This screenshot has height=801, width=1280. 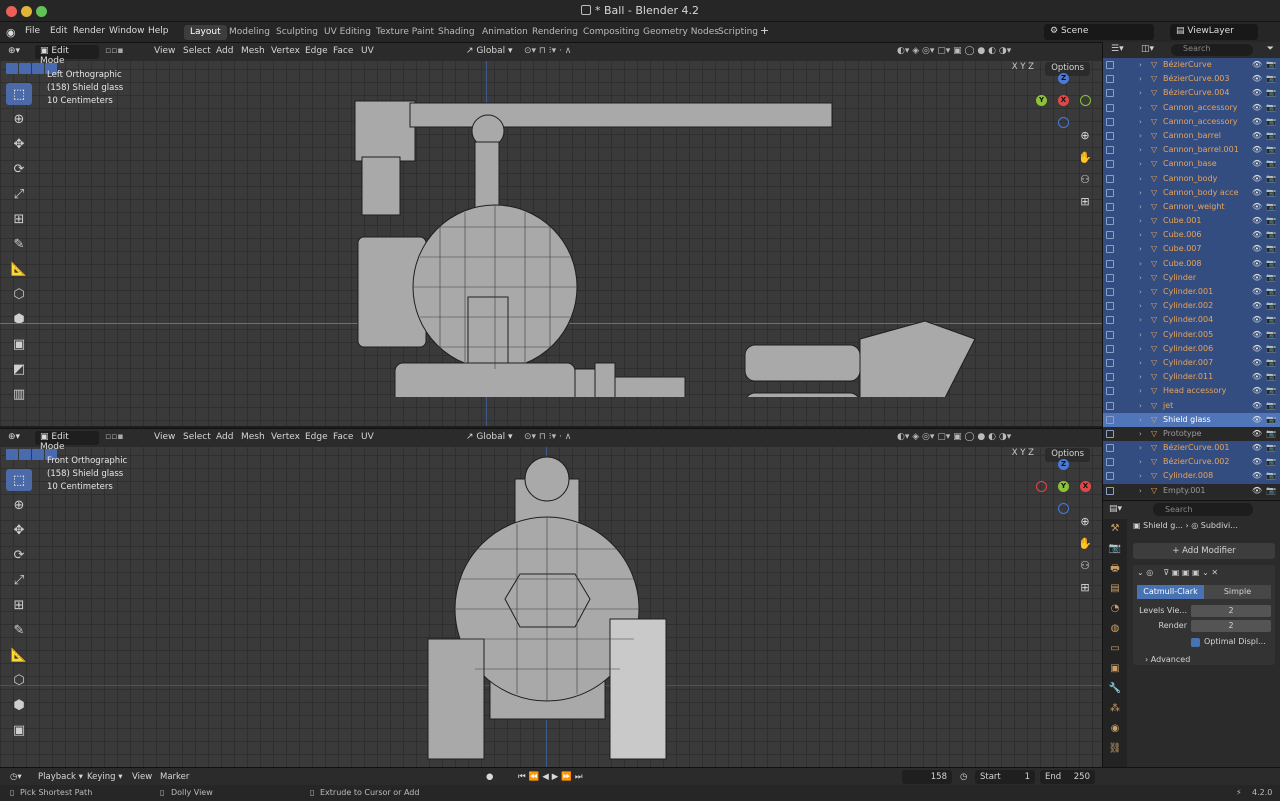 What do you see at coordinates (297, 32) in the screenshot?
I see `tab-sculpting: Sculpting` at bounding box center [297, 32].